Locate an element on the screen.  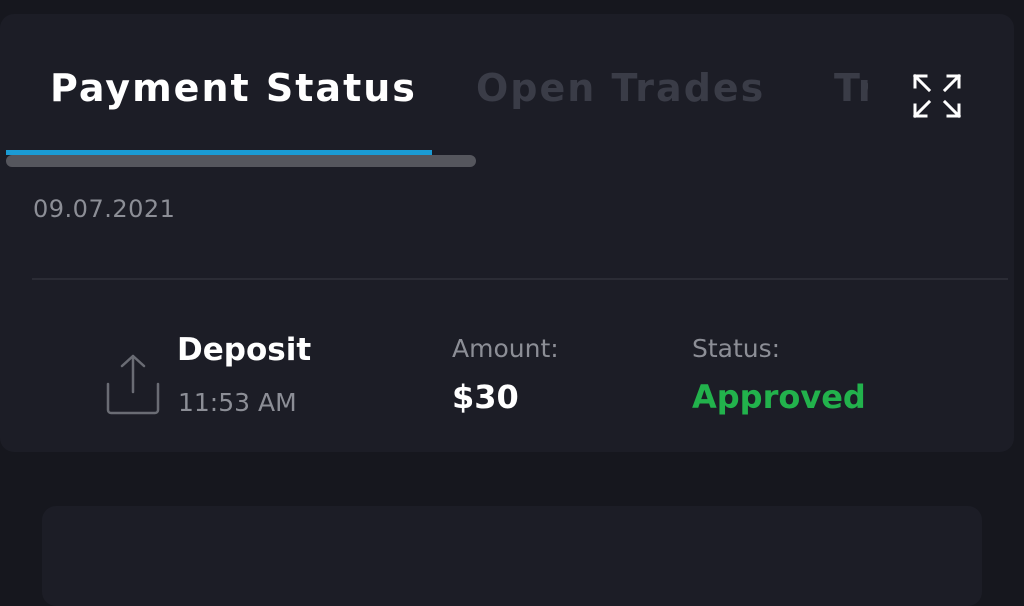
amount-value: $30 is located at coordinates (485, 397).